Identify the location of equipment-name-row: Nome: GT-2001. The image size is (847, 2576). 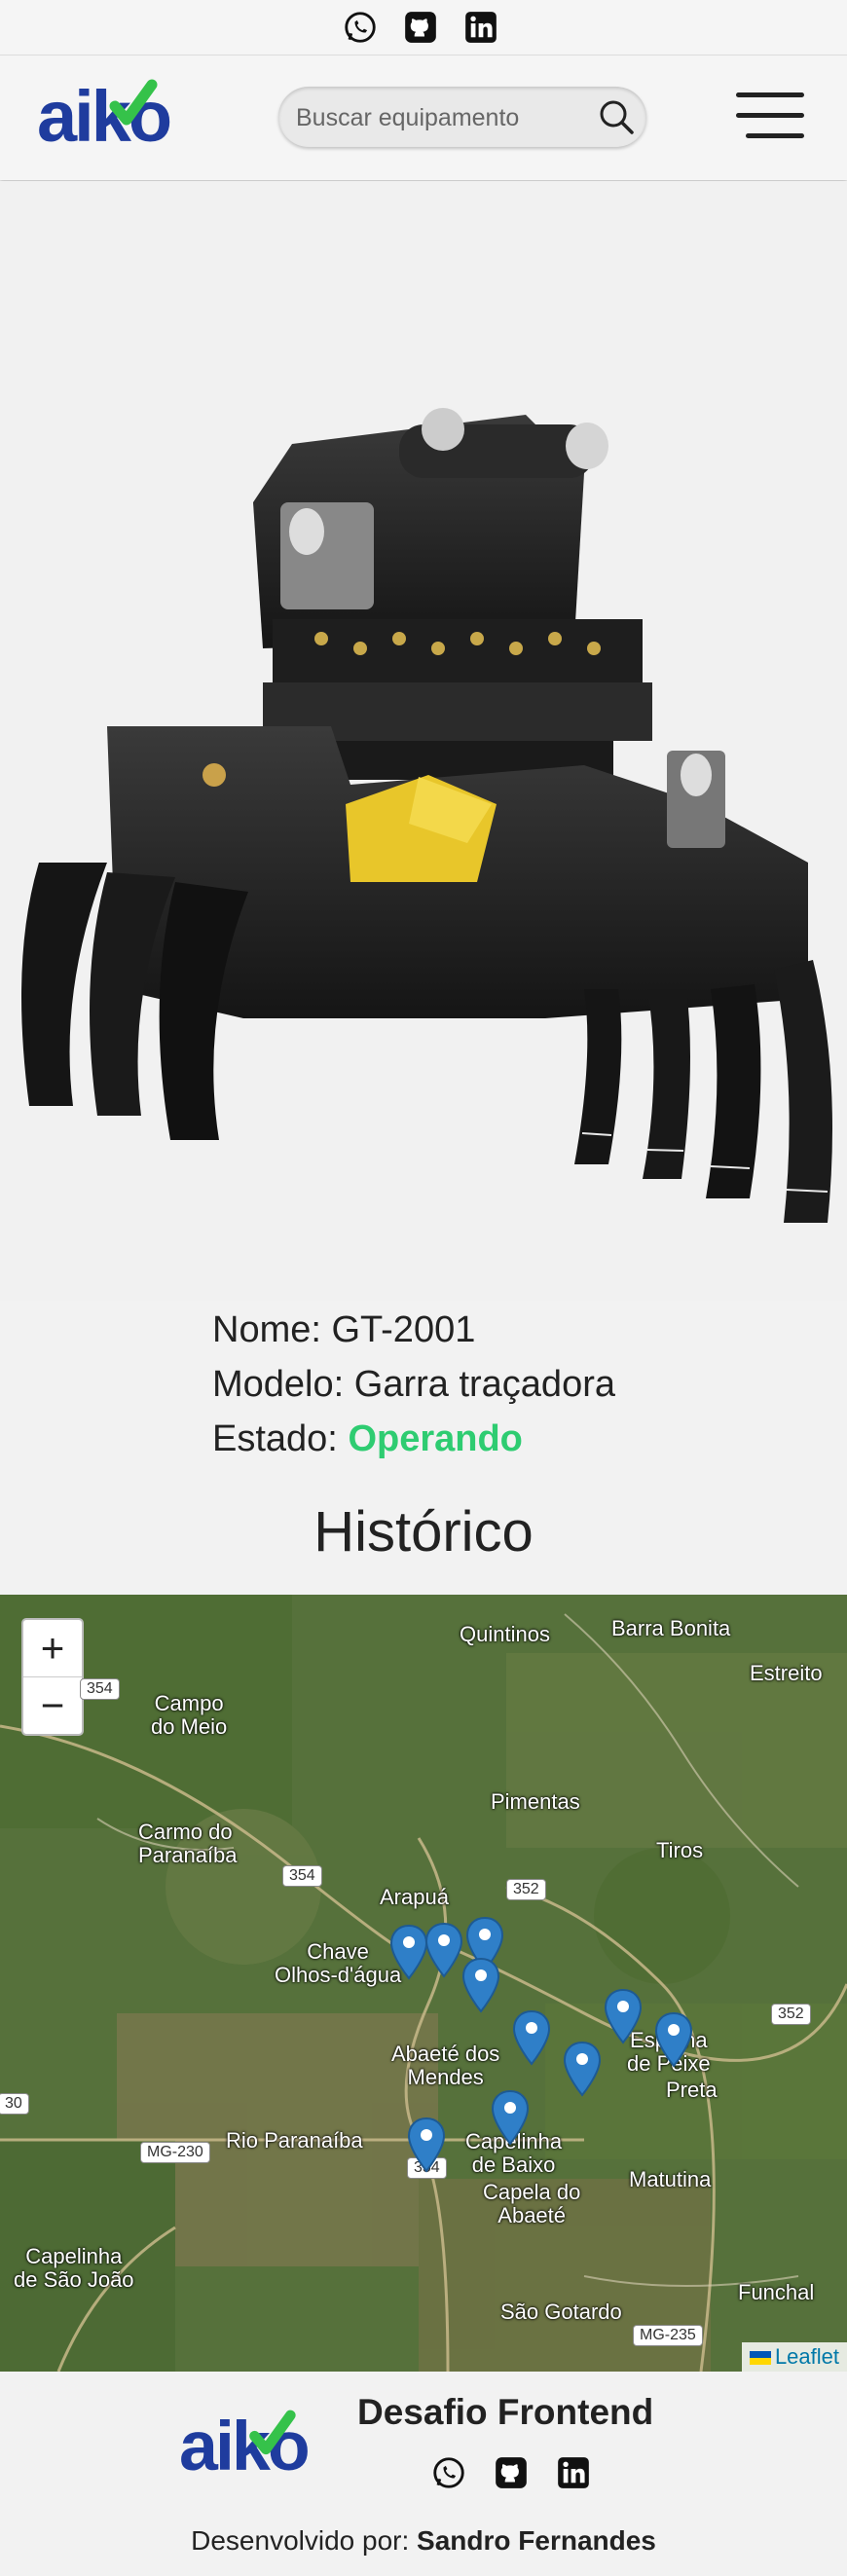
(414, 1330).